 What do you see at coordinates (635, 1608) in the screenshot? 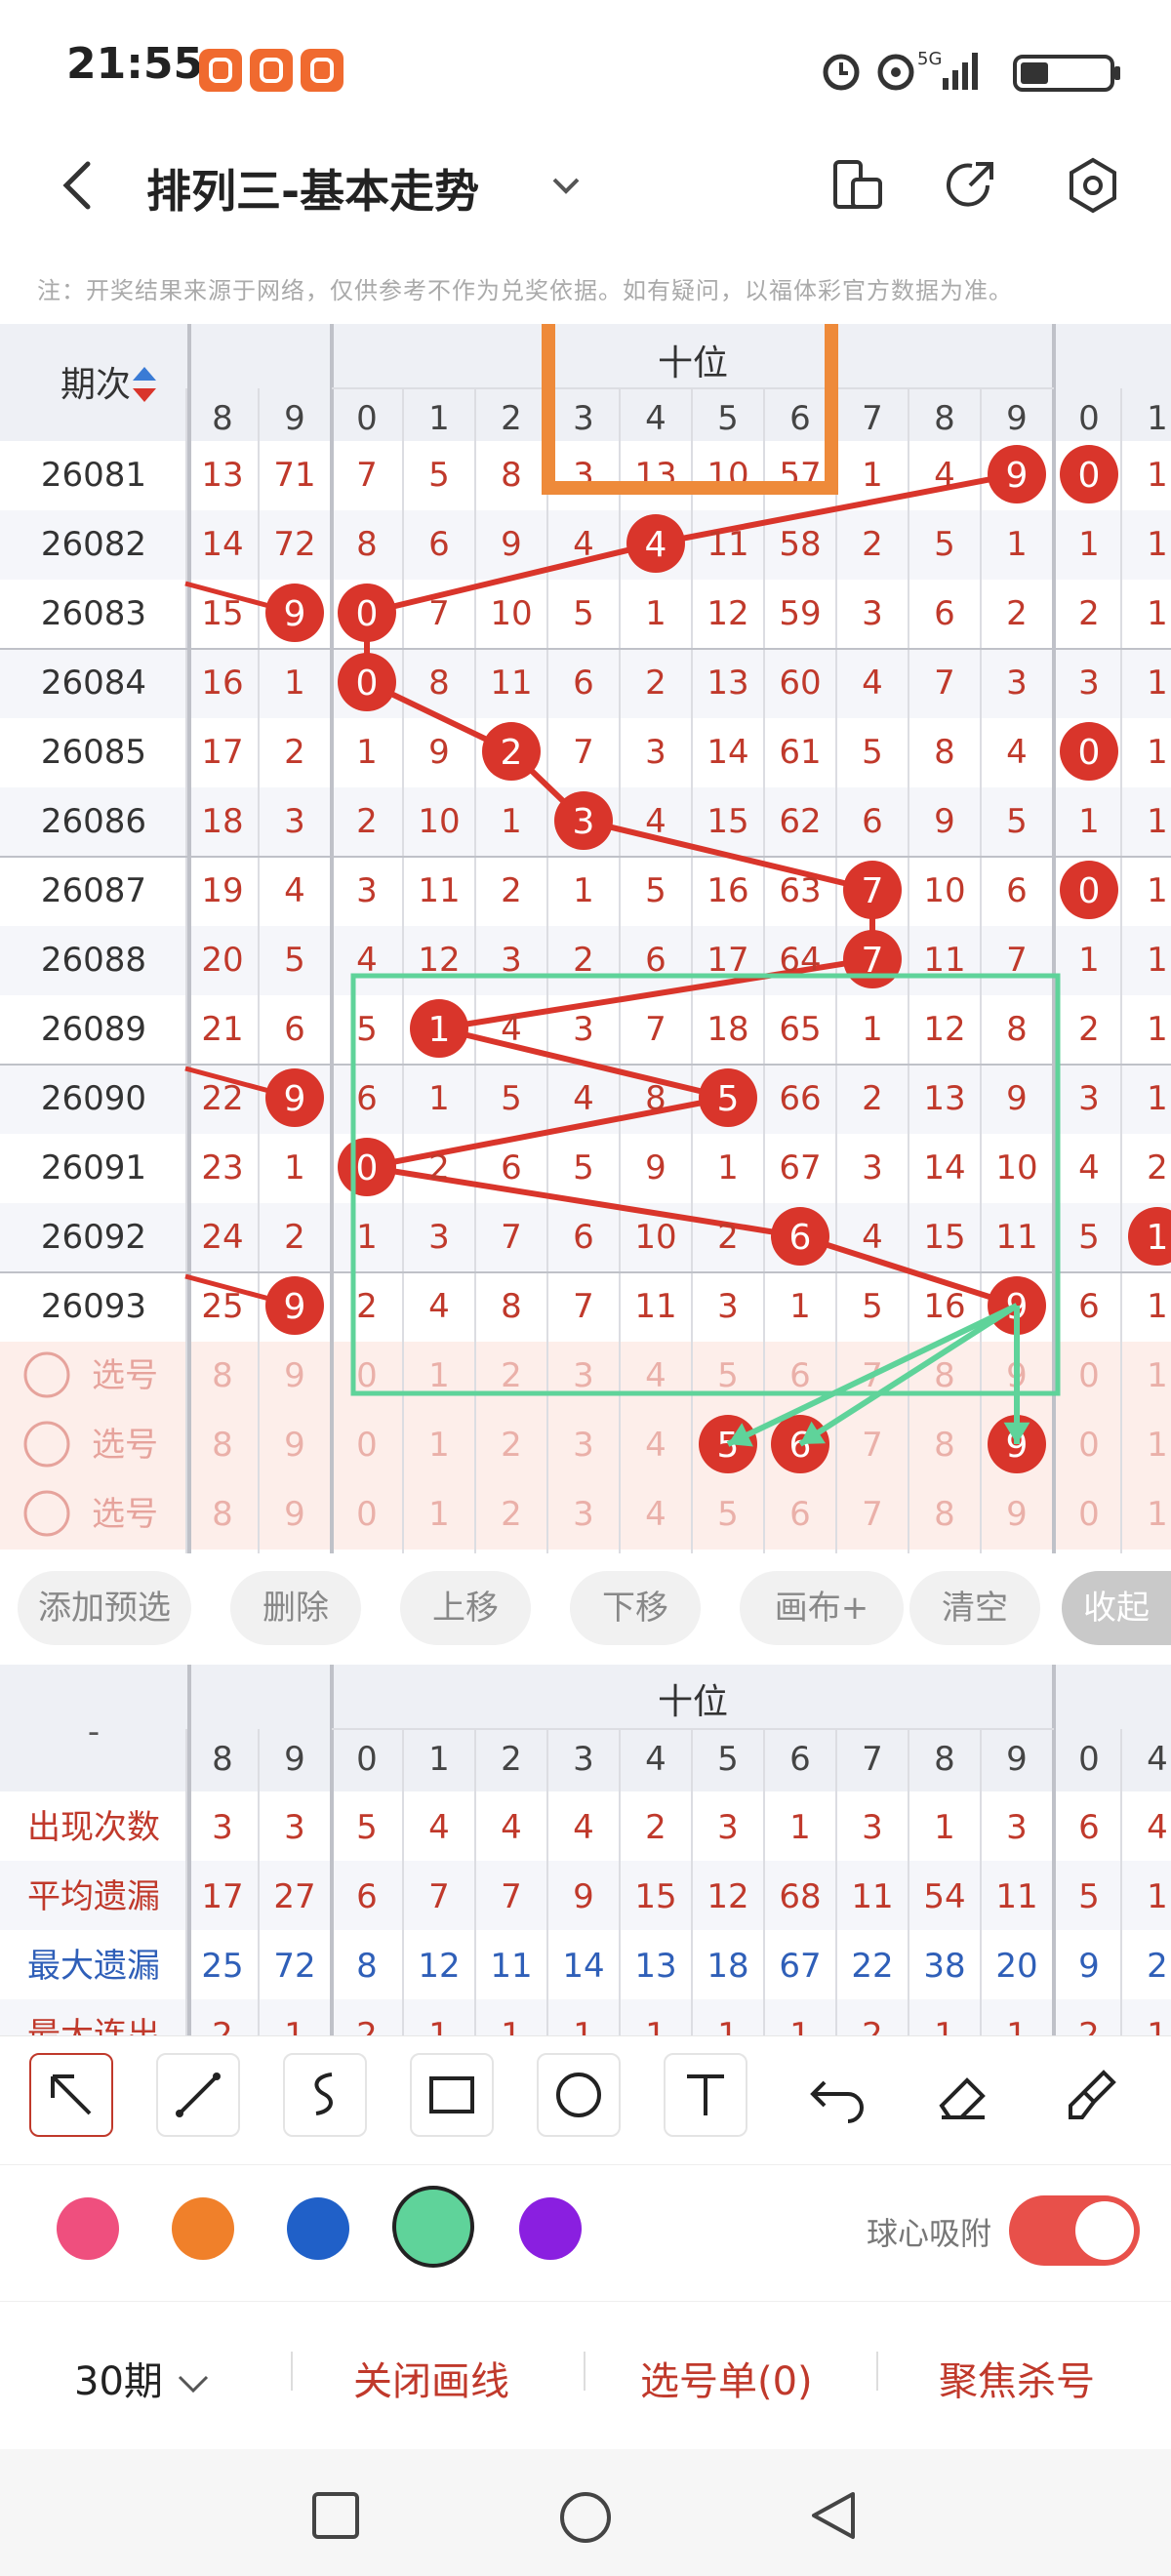
I see `move-down-button: 下移` at bounding box center [635, 1608].